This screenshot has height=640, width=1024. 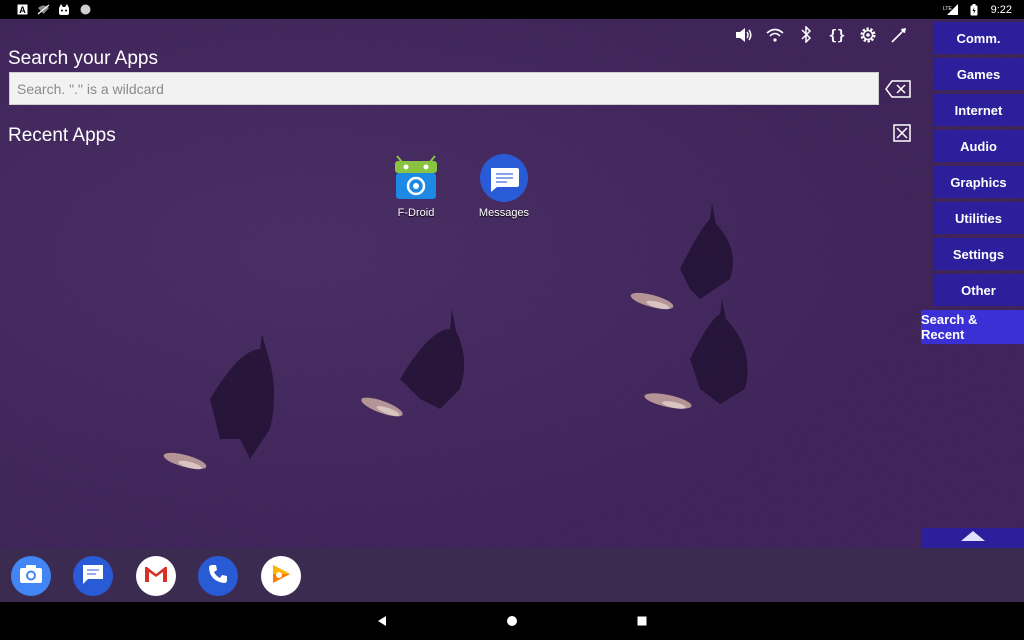 I want to click on fdroid-icon, so click(x=416, y=178).